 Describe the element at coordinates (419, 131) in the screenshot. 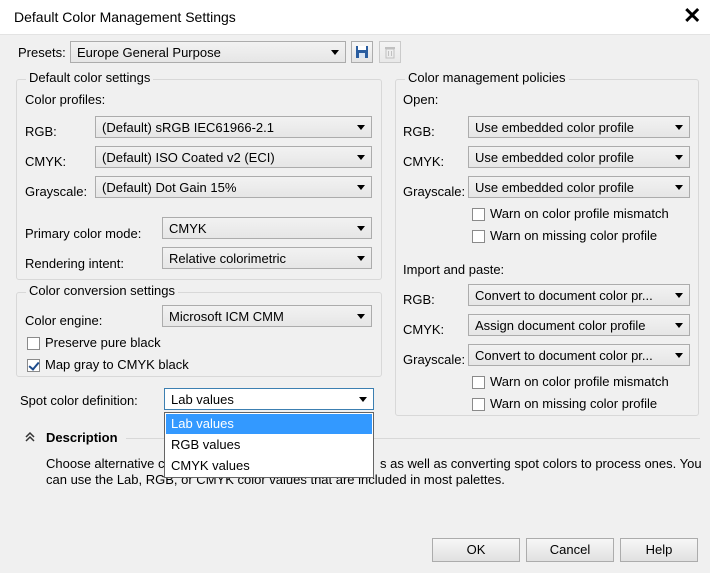

I see `open-rgb-label: RGB:` at that location.